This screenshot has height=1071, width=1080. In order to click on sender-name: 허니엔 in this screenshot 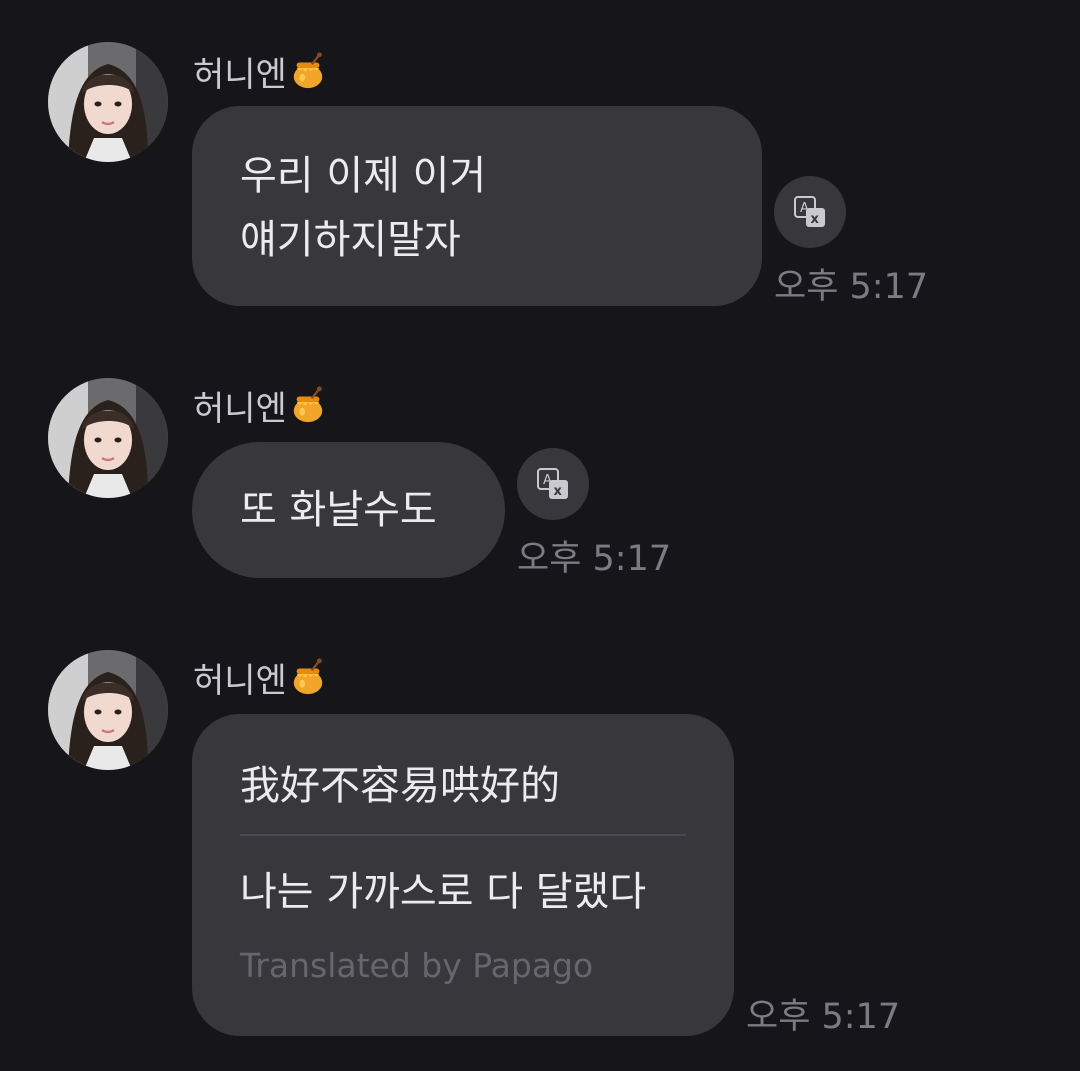, I will do `click(260, 677)`.